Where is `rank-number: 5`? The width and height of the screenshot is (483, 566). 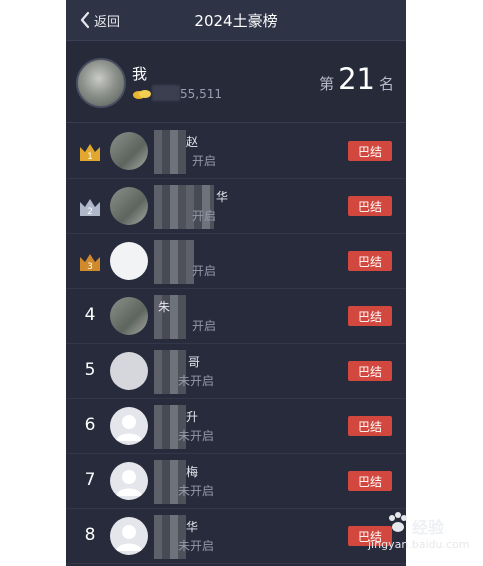 rank-number: 5 is located at coordinates (90, 370).